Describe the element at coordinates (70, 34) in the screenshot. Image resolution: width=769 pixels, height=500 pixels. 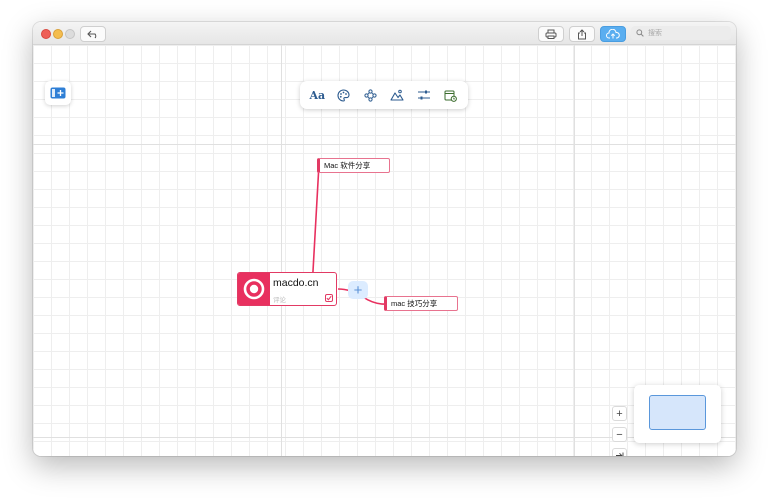
I see `zoom-button` at that location.